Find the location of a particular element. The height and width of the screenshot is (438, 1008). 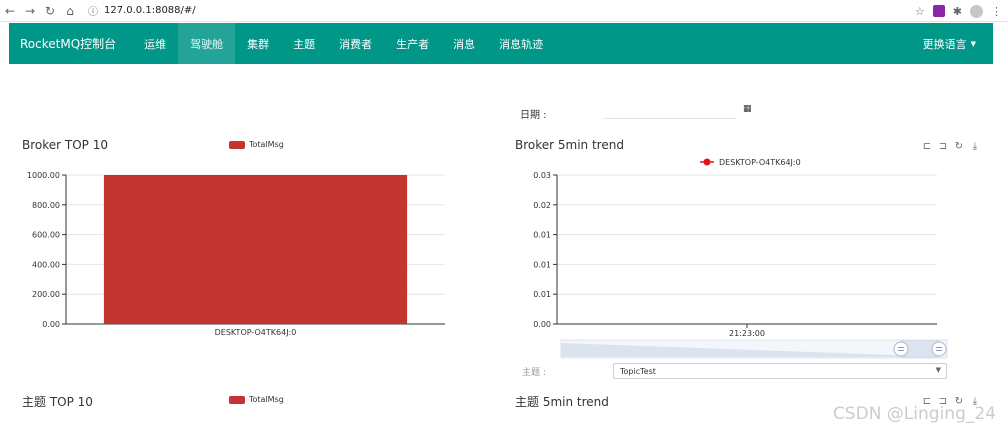

chart-toolbox: ⊏ ⊐ ↻ ⤓ is located at coordinates (951, 146).